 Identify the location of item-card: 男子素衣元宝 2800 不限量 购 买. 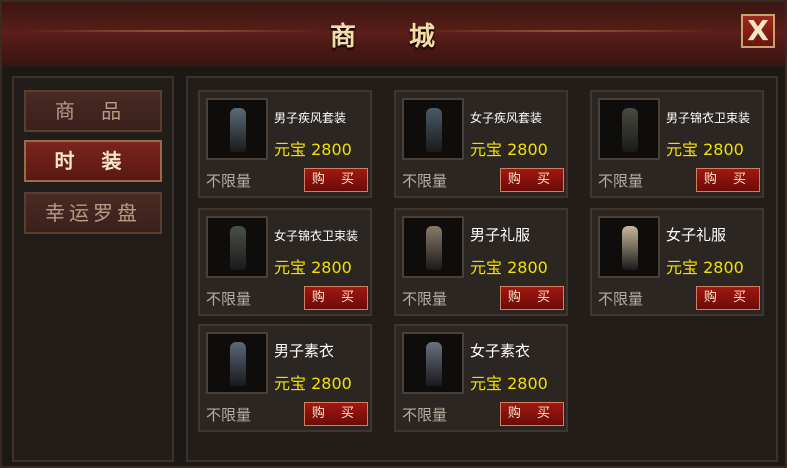
(285, 378).